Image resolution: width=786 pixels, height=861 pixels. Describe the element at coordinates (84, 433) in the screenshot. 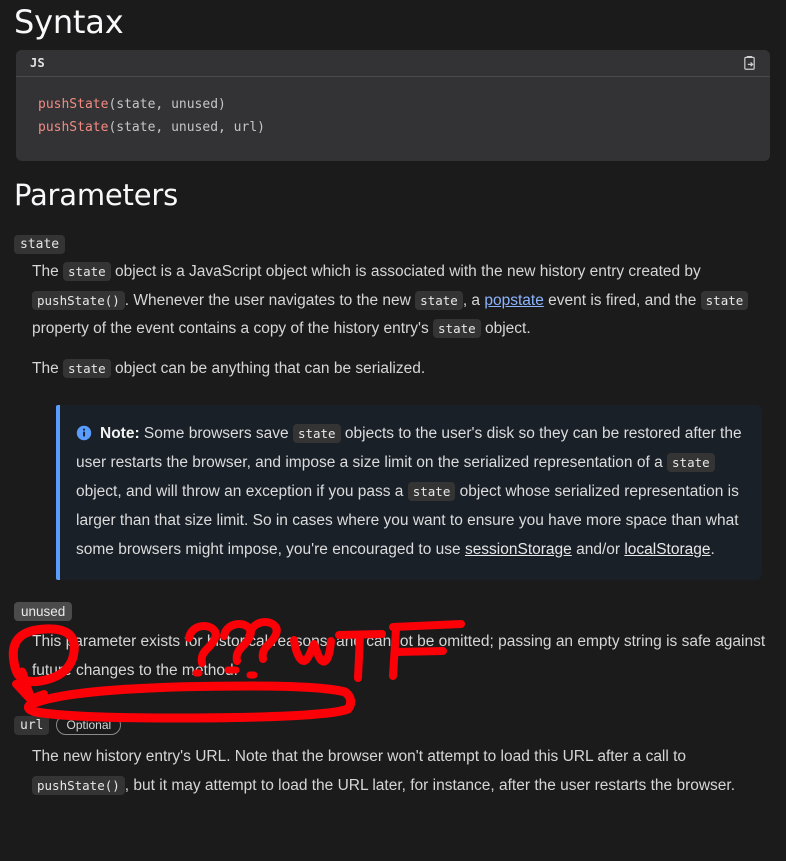

I see `info-icon` at that location.